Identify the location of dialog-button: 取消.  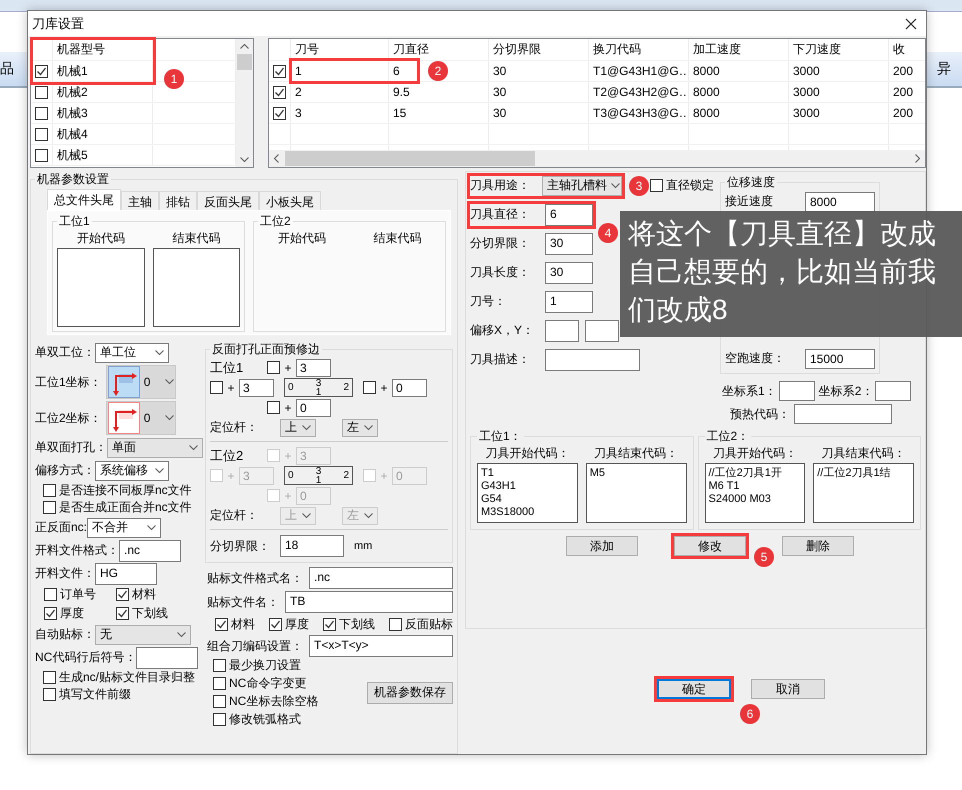
(788, 689).